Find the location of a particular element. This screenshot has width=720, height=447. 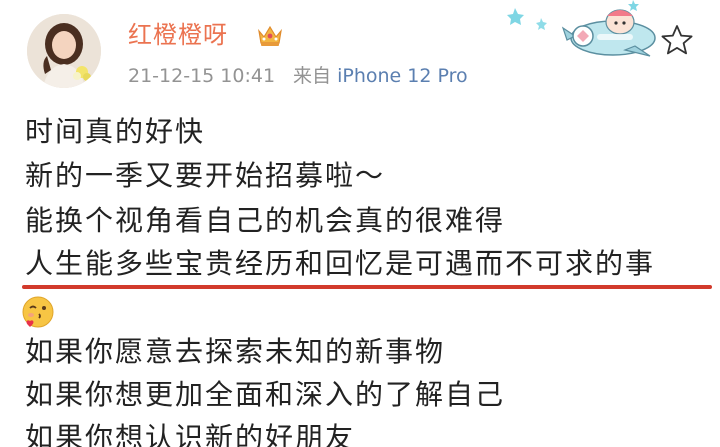

post-text-line: 时间真的好快 is located at coordinates (115, 131).